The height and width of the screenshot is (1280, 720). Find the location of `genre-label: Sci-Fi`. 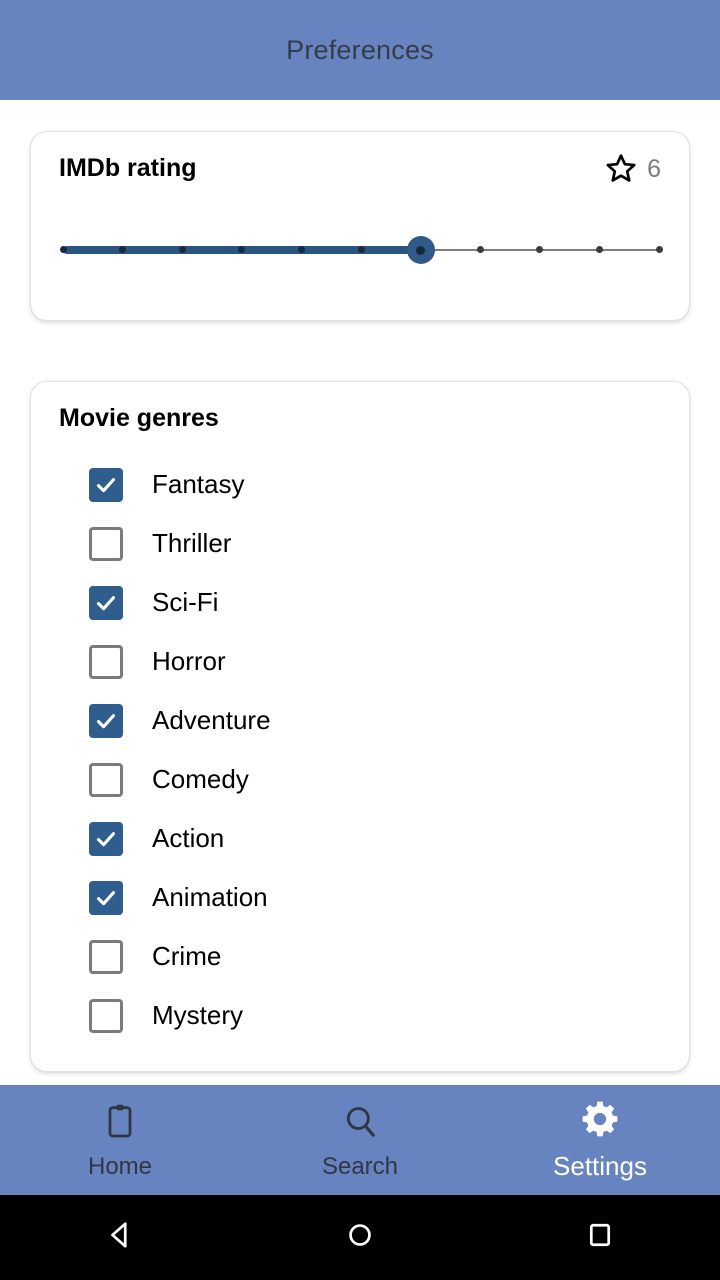

genre-label: Sci-Fi is located at coordinates (185, 602).